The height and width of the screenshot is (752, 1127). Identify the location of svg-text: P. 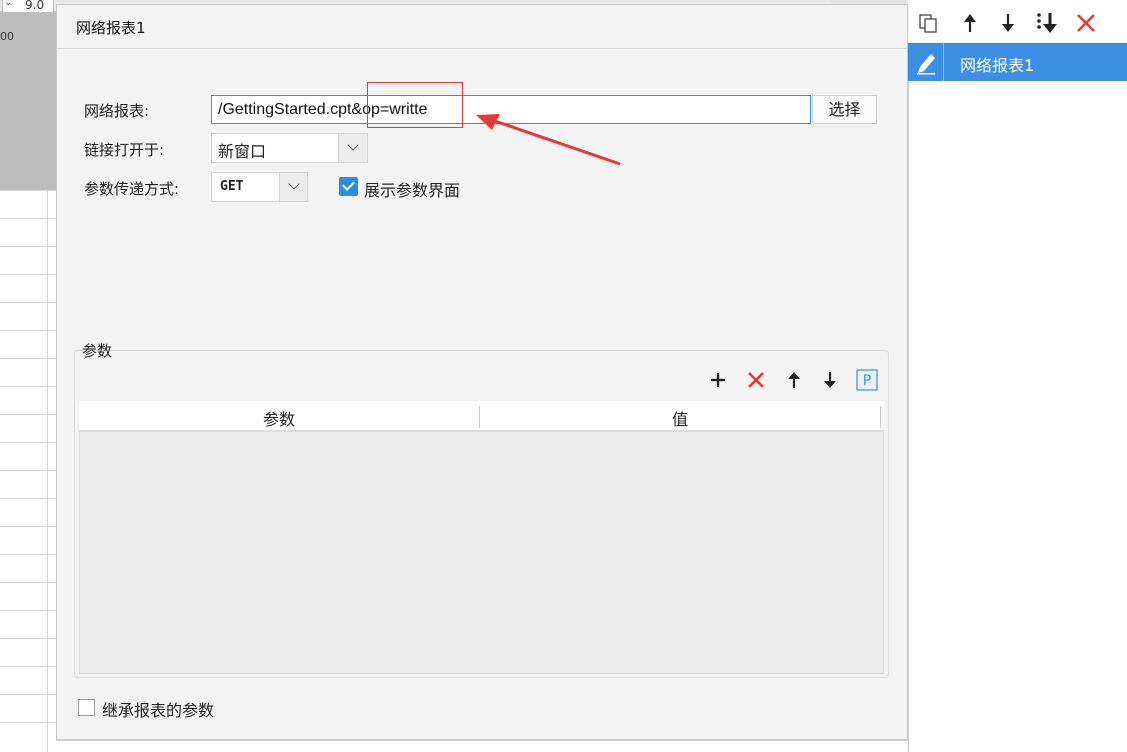
(867, 381).